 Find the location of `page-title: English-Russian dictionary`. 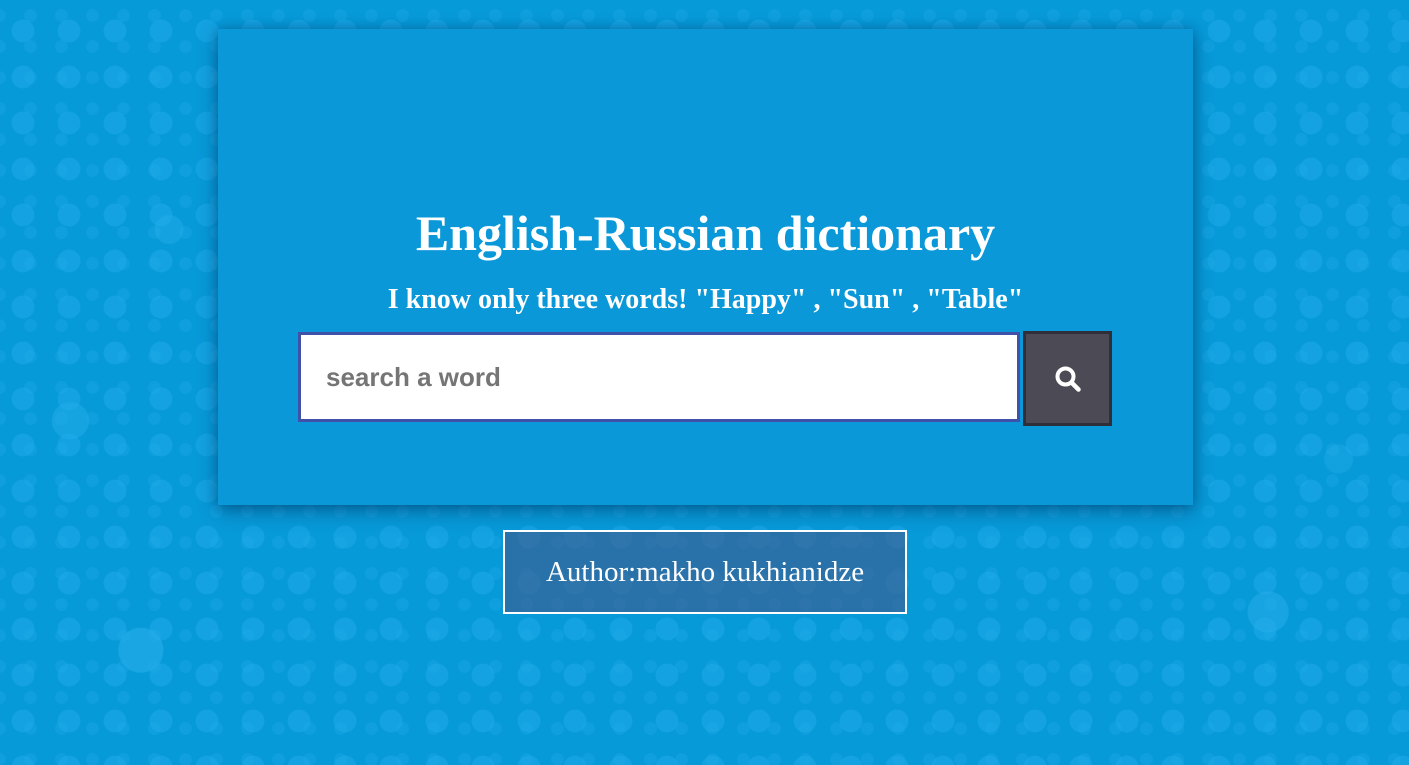

page-title: English-Russian dictionary is located at coordinates (705, 233).